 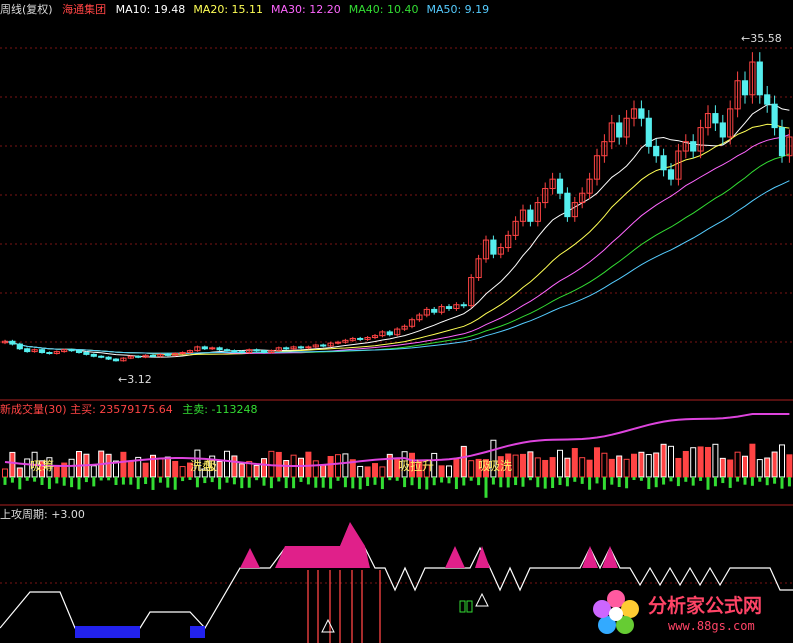 I want to click on signal-title: 上攻周期:, so click(x=24, y=514).